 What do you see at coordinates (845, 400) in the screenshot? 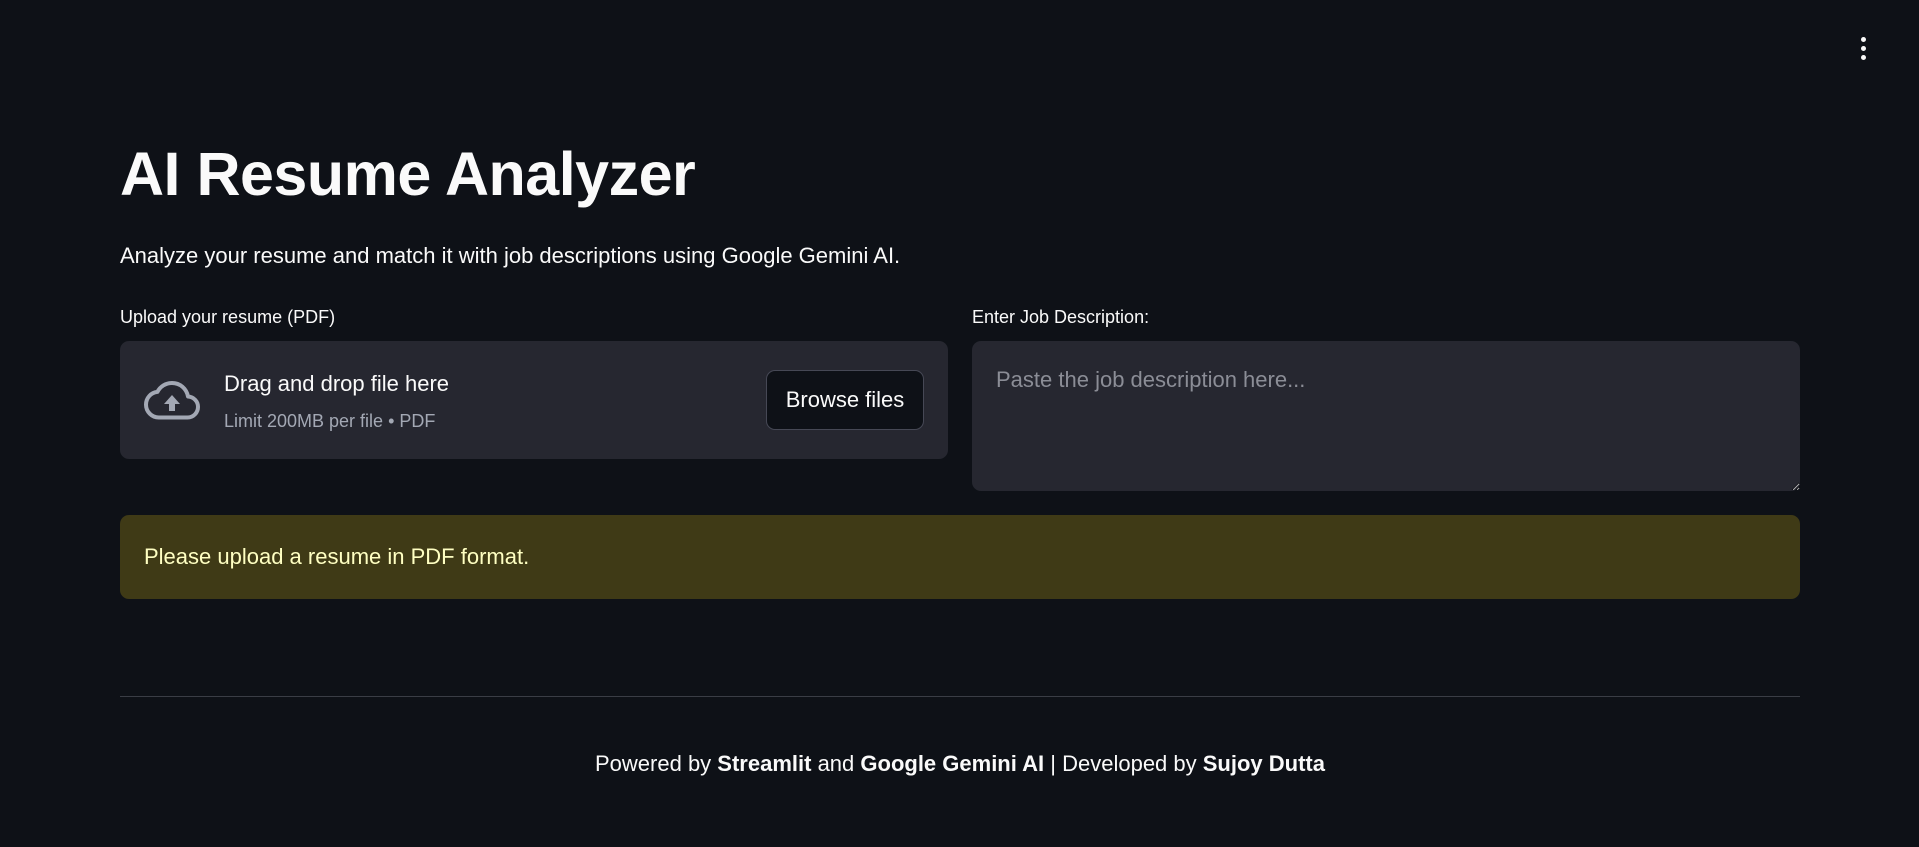
I see `browse-files-button: Browse files` at bounding box center [845, 400].